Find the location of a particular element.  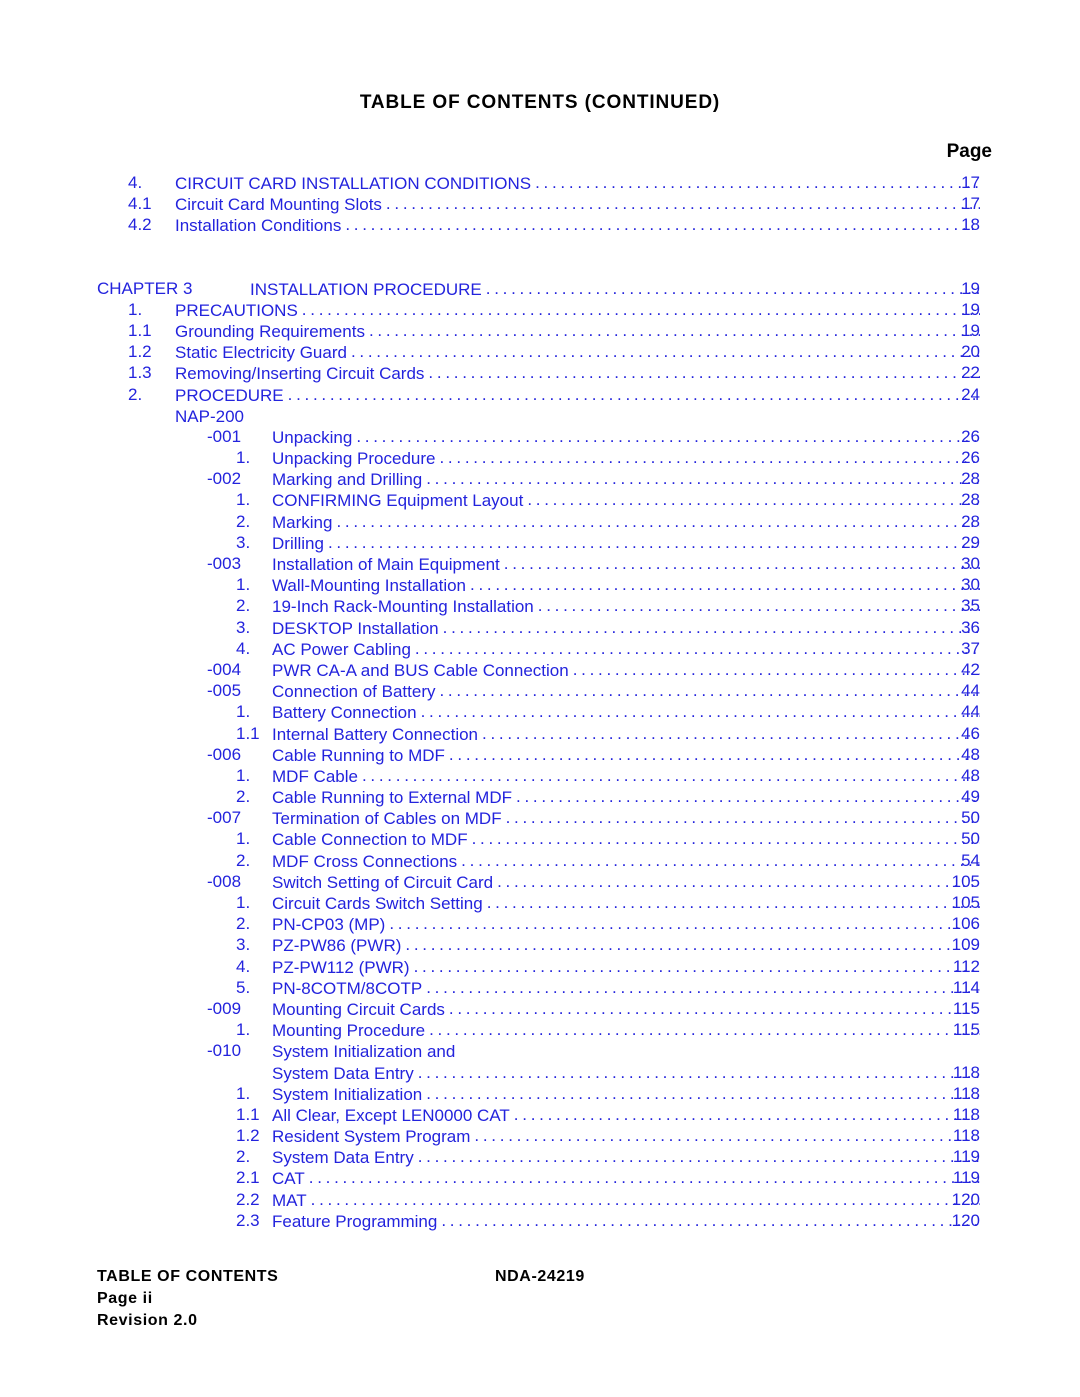

toc-entry-body: 19-Inch Rack-Mounting Installation is located at coordinates (626, 606).